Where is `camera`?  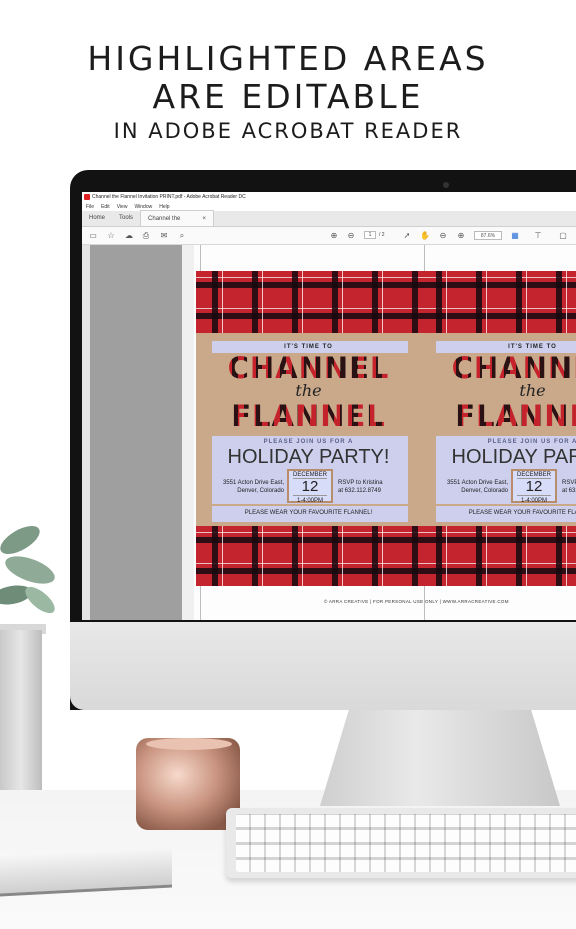 camera is located at coordinates (446, 185).